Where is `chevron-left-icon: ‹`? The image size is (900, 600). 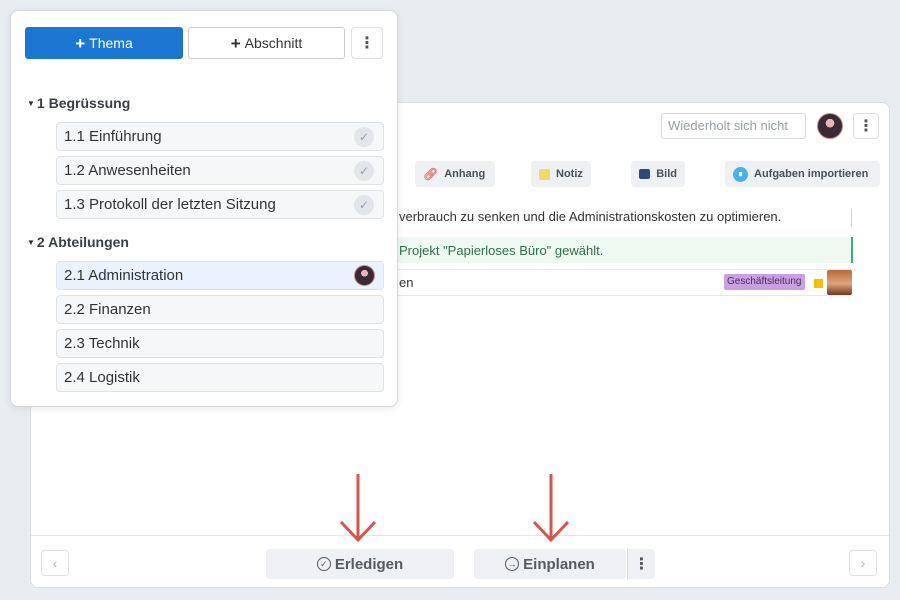
chevron-left-icon: ‹ is located at coordinates (55, 563).